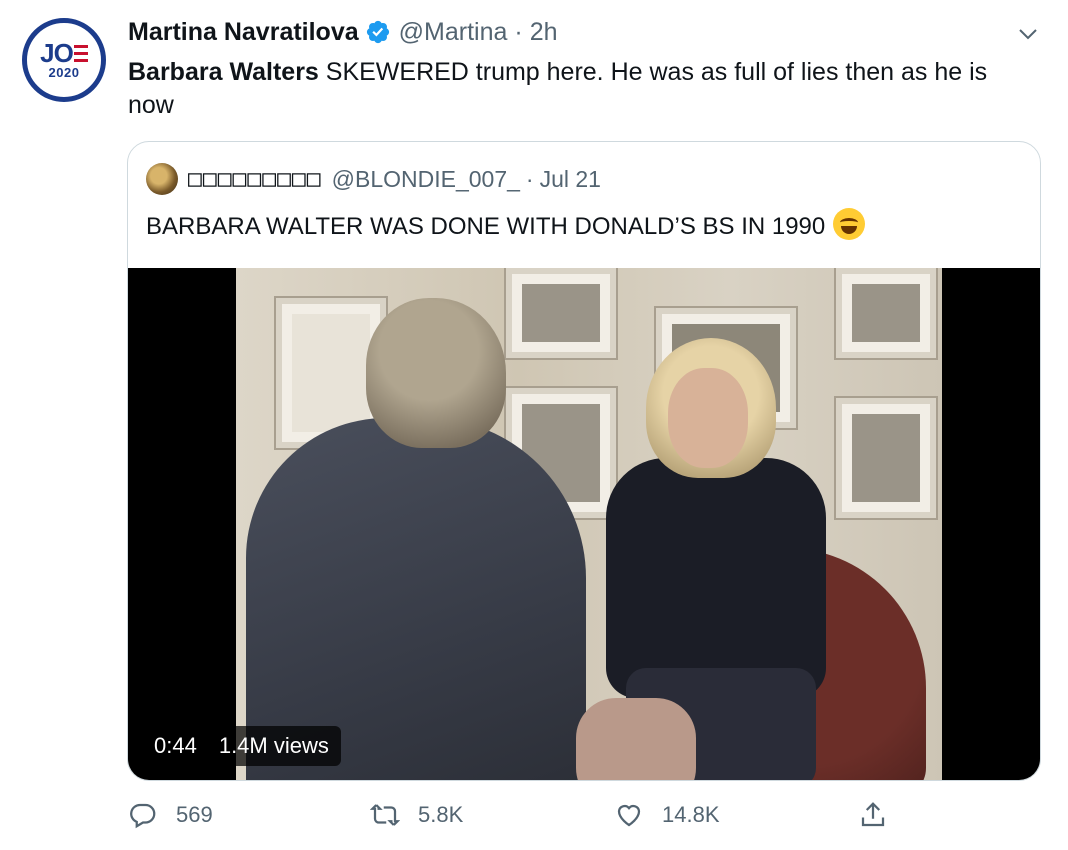 This screenshot has width=1068, height=850. I want to click on tweet-header: Martina Navratilova @Martina · 2h, so click(343, 32).